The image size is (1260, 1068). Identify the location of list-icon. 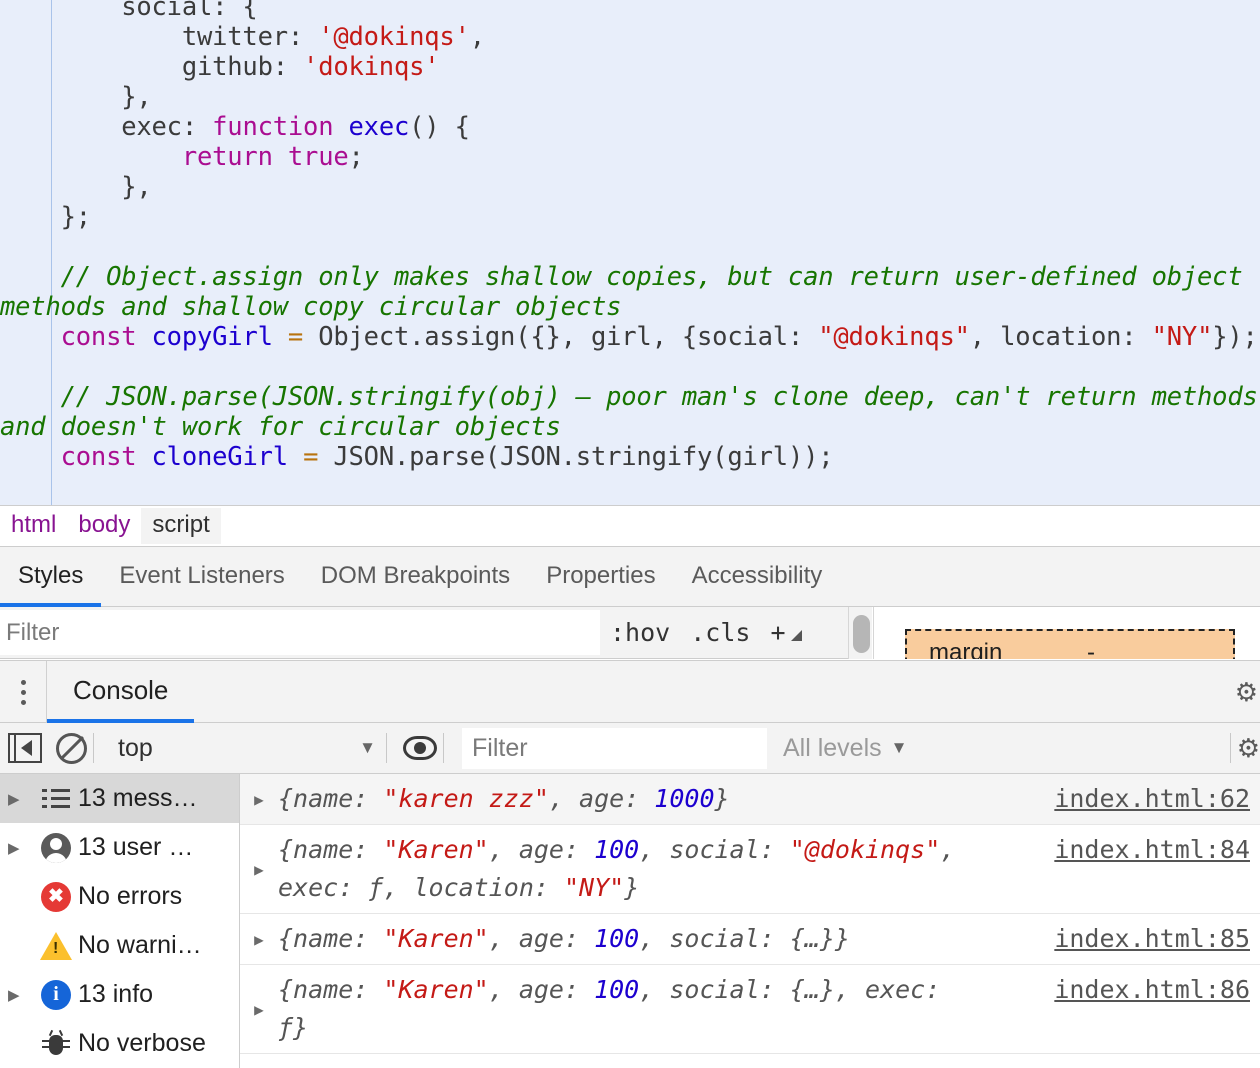
(56, 798).